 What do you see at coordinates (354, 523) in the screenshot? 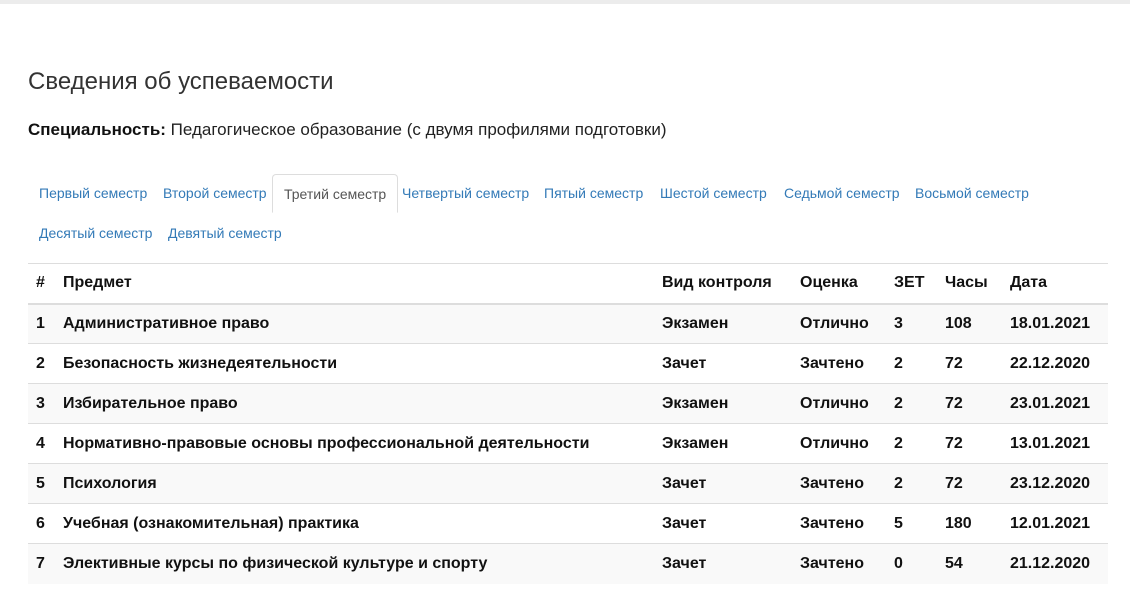
I see `cell-subject: Учебная (ознакомительная) практика` at bounding box center [354, 523].